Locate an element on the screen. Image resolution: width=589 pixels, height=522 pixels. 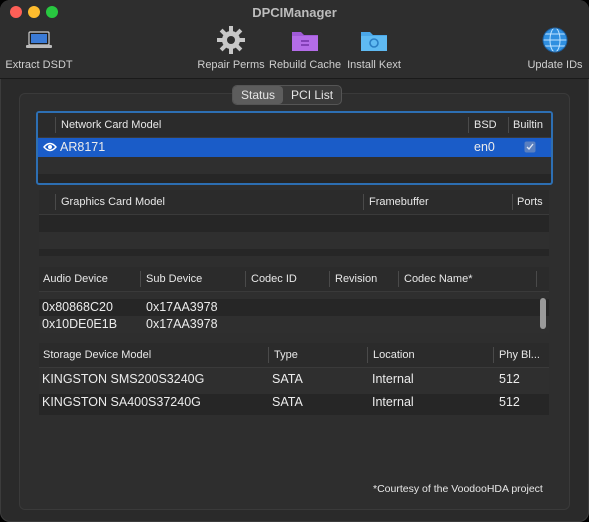
table-row: 0x10DE0E1B 0x17AA3978 is located at coordinates (294, 324).